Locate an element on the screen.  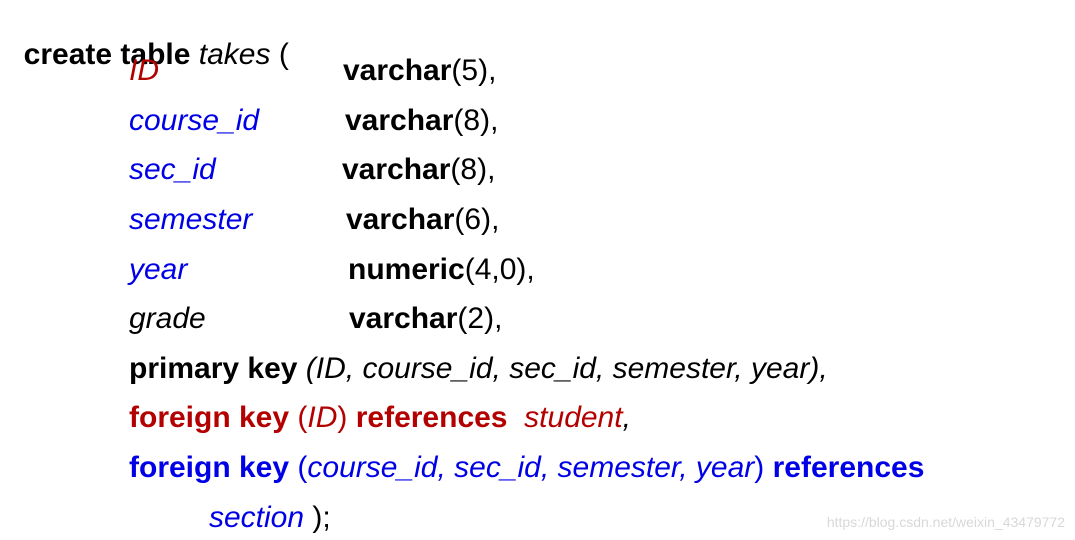
create-table-line: create table takes ( is located at coordinates (148, 37).